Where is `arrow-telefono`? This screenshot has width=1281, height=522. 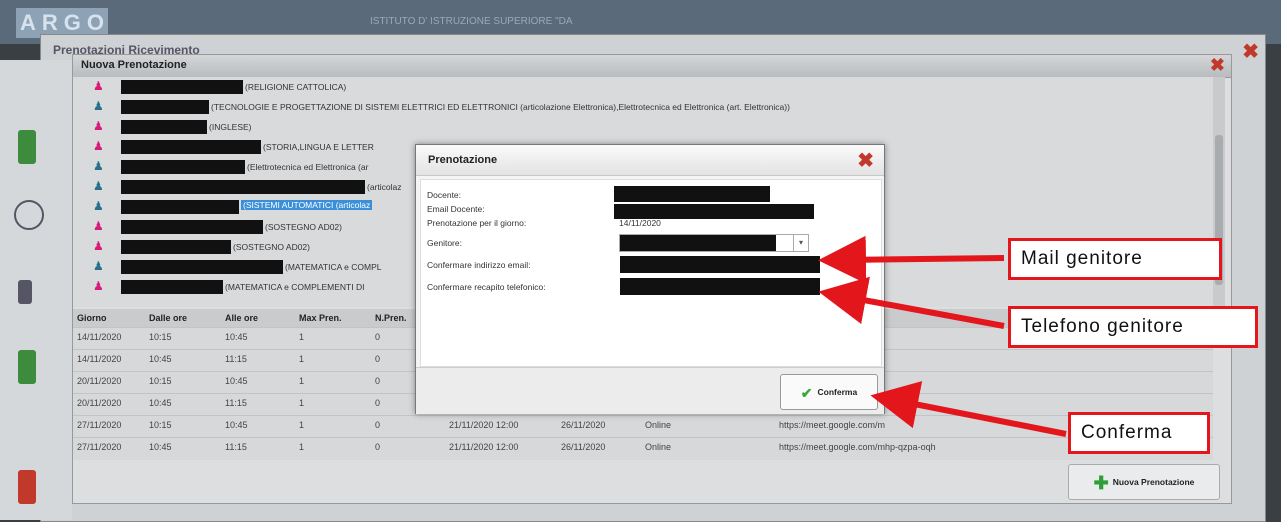 arrow-telefono is located at coordinates (911, 302).